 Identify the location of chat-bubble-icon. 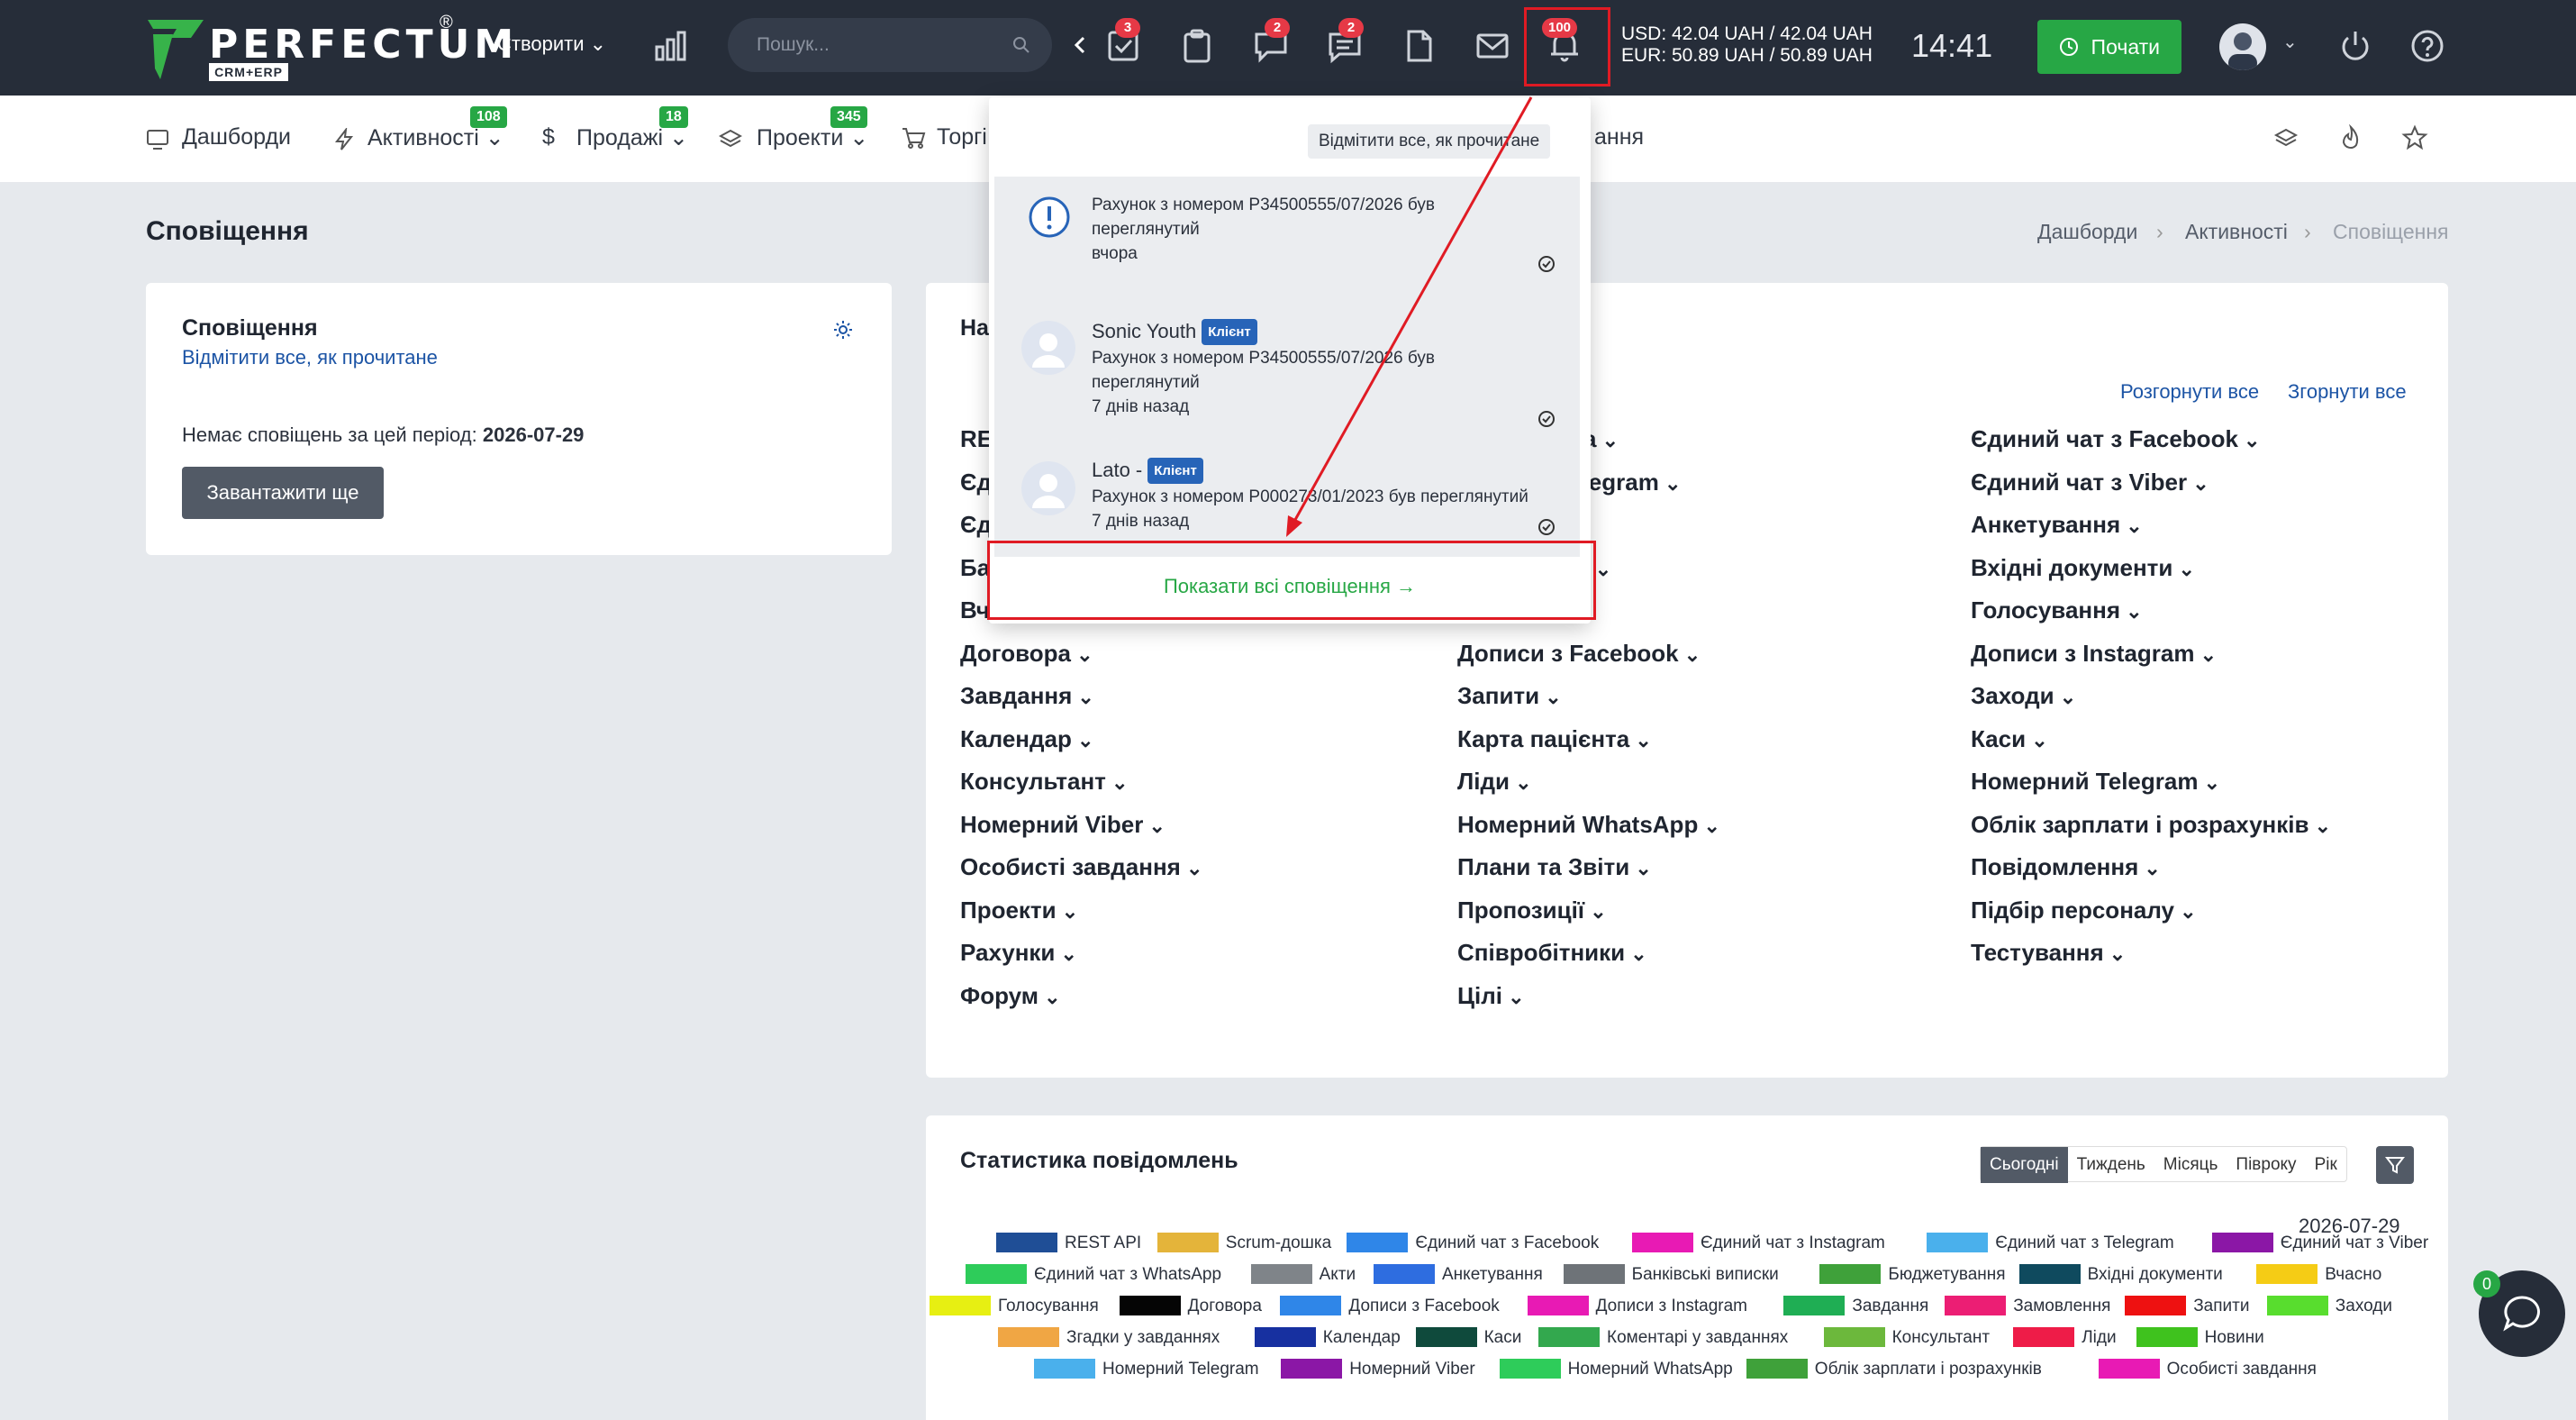
(2521, 1314).